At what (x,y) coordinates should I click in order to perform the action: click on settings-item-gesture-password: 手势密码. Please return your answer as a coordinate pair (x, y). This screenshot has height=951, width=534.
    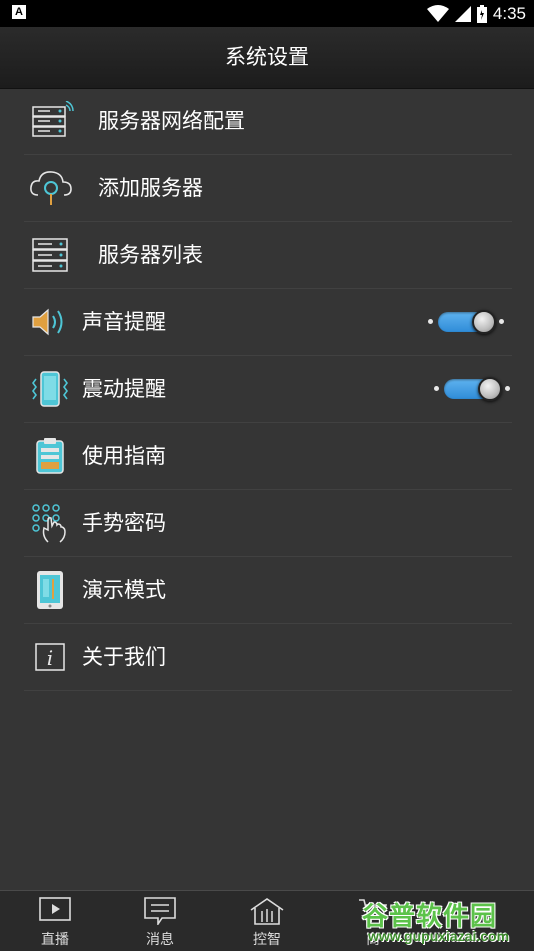
    Looking at the image, I should click on (268, 523).